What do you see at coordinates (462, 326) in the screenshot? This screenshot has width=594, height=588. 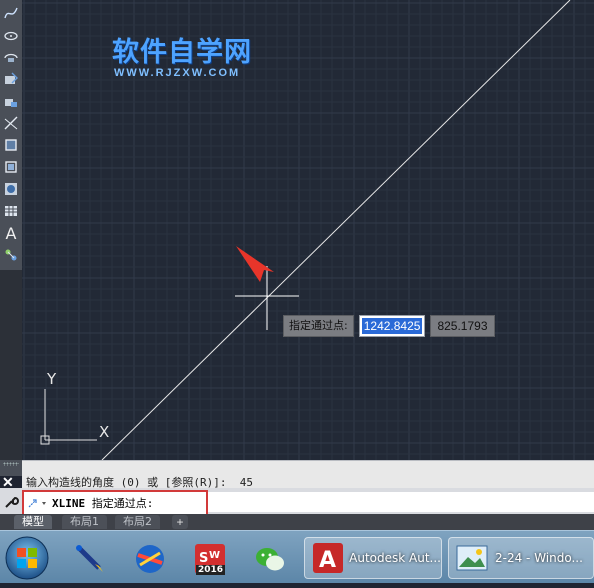 I see `dynamic-input-y-field: 825.1793` at bounding box center [462, 326].